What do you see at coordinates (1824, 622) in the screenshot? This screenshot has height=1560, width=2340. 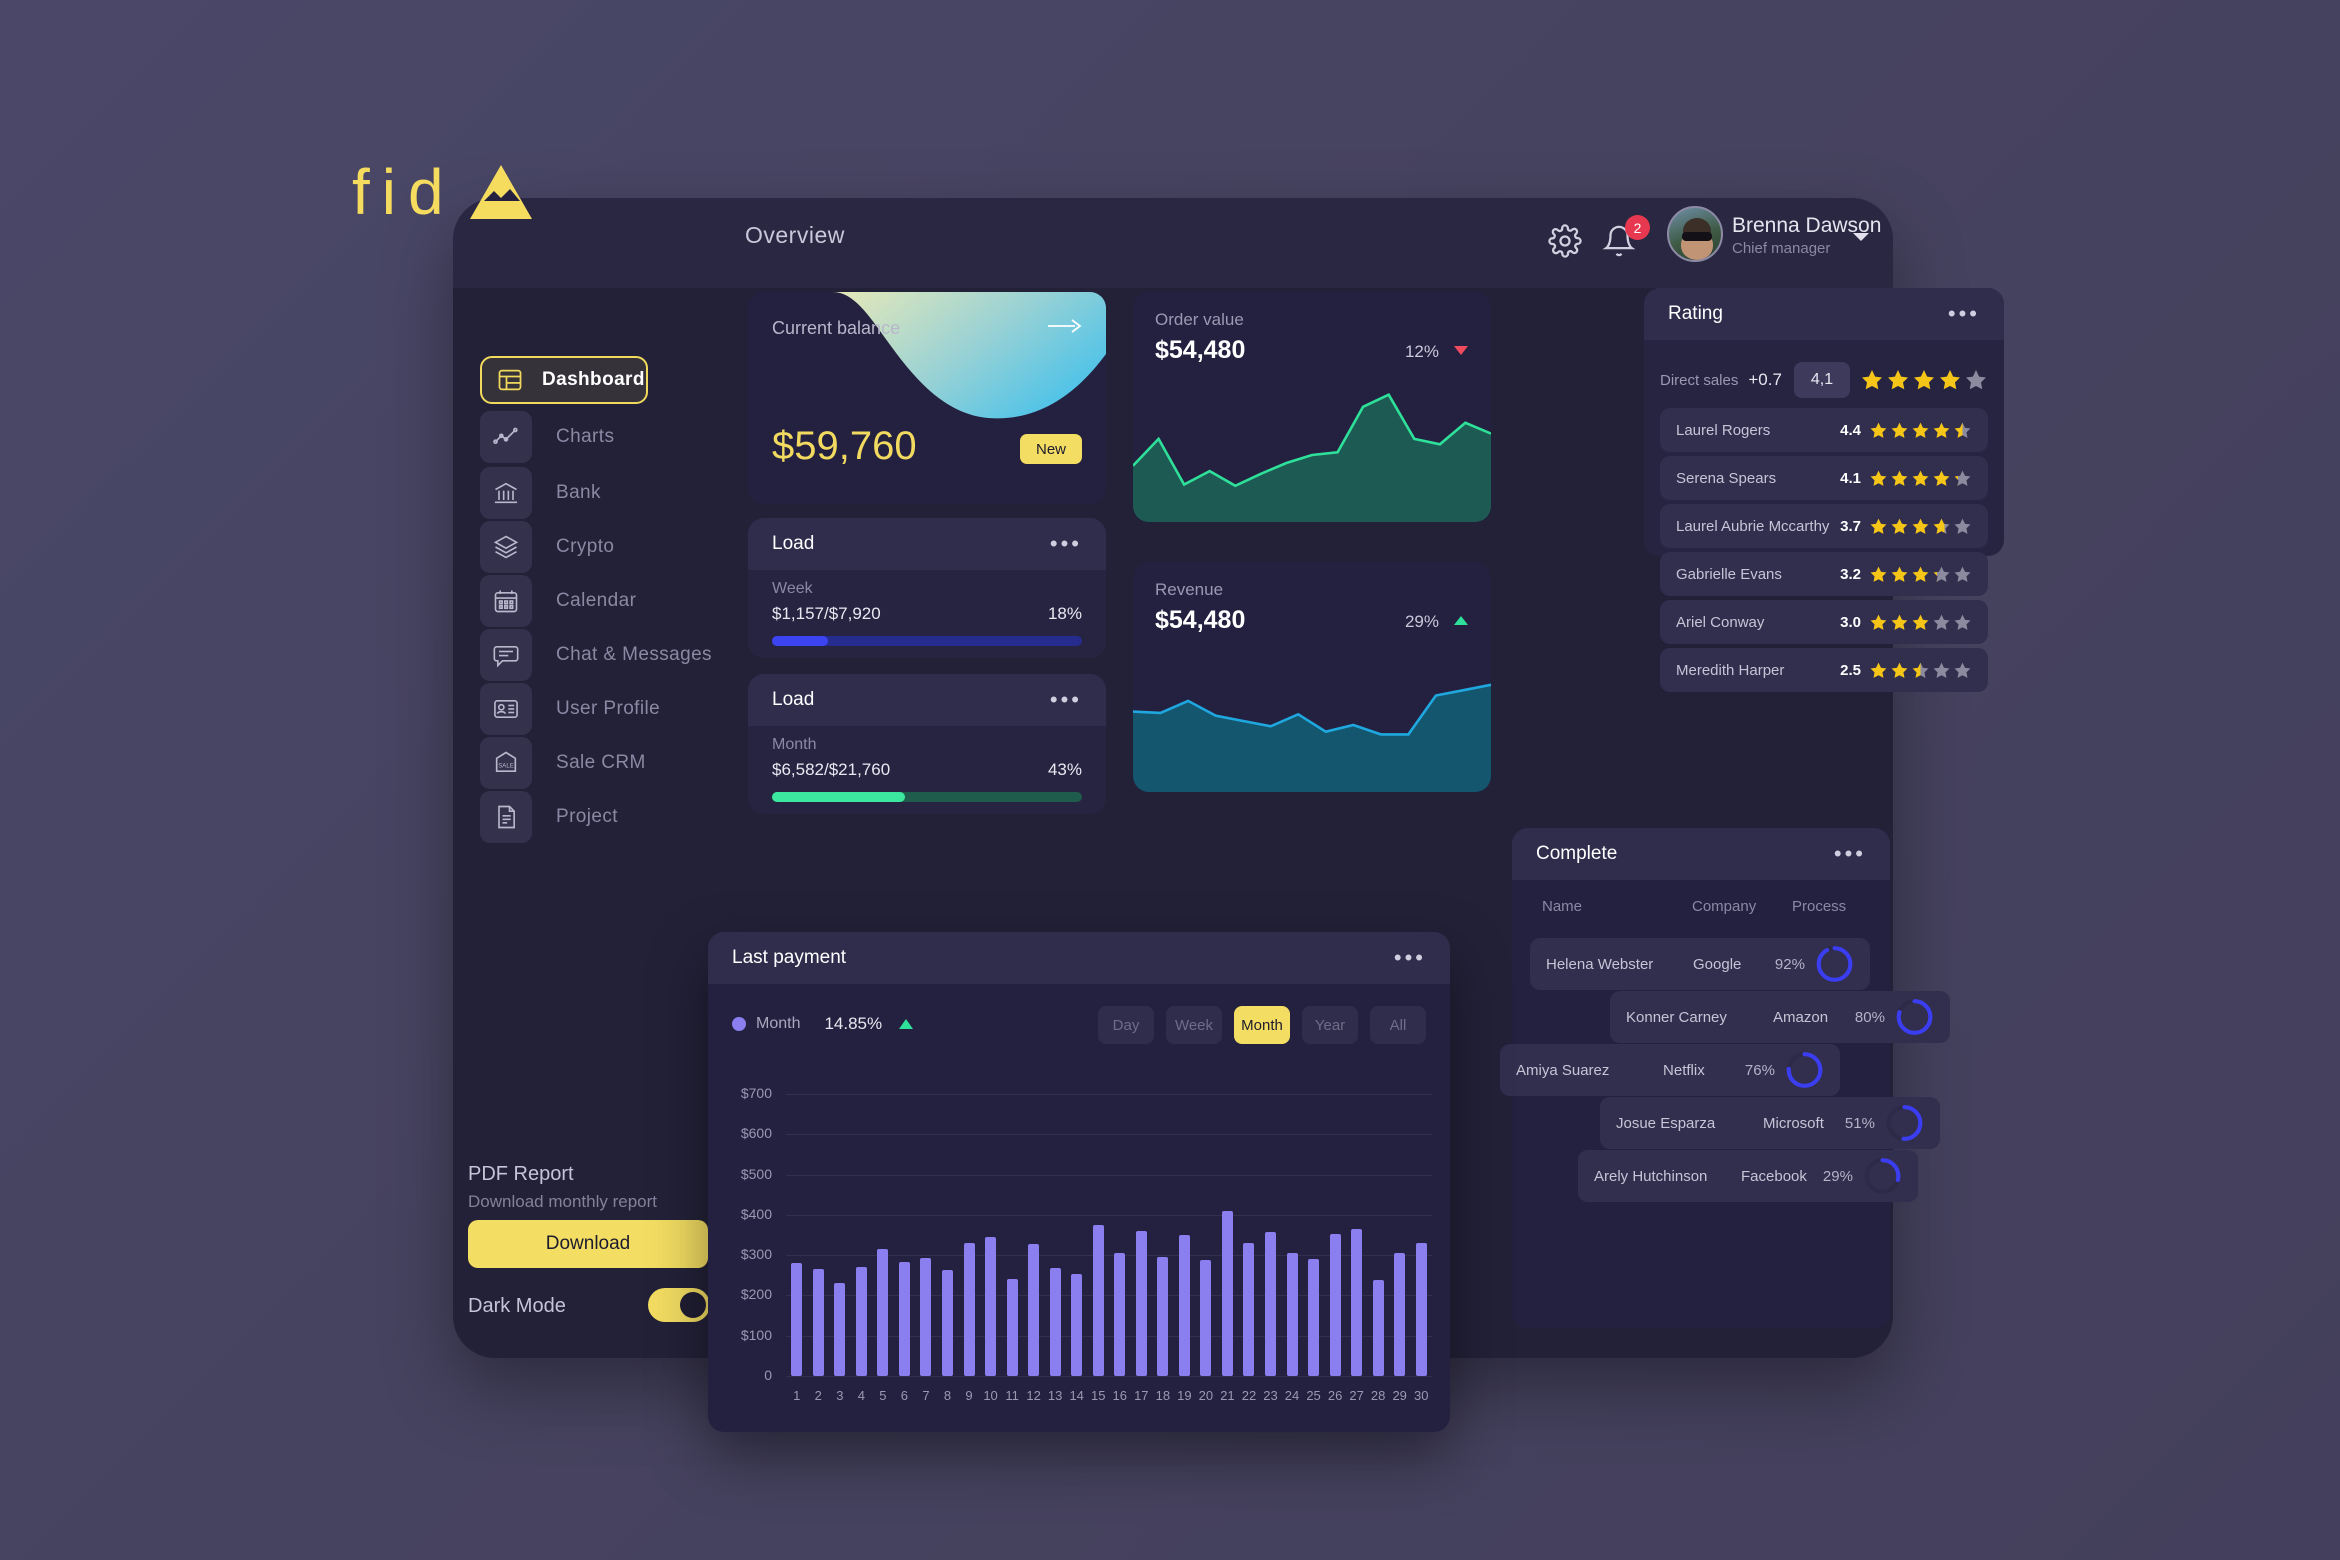 I see `rating-row: Ariel Conway 3.0` at bounding box center [1824, 622].